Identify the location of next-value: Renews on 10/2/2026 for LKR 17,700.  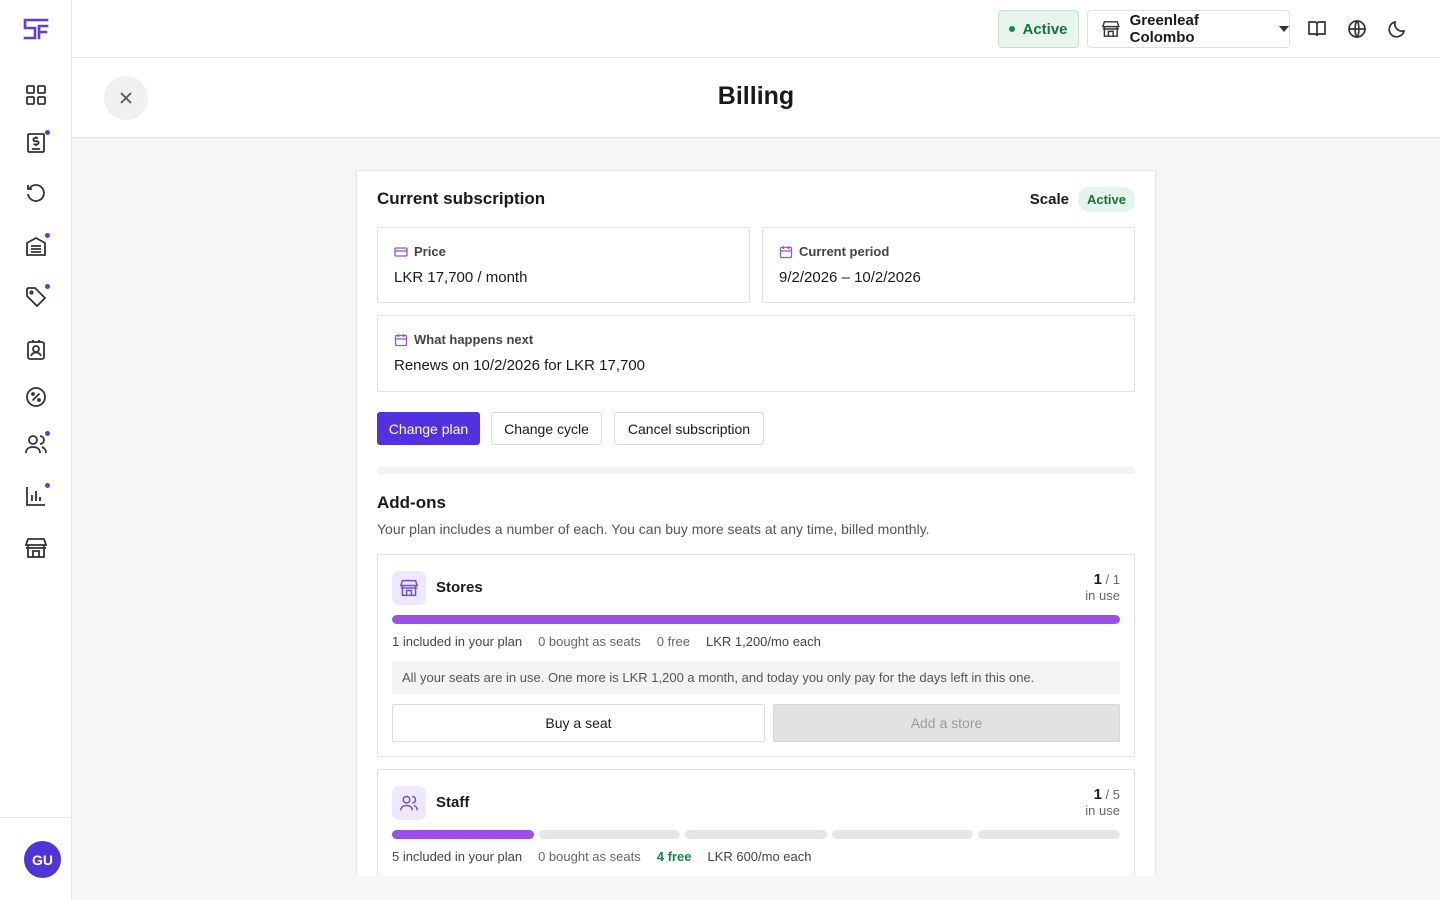
(520, 365).